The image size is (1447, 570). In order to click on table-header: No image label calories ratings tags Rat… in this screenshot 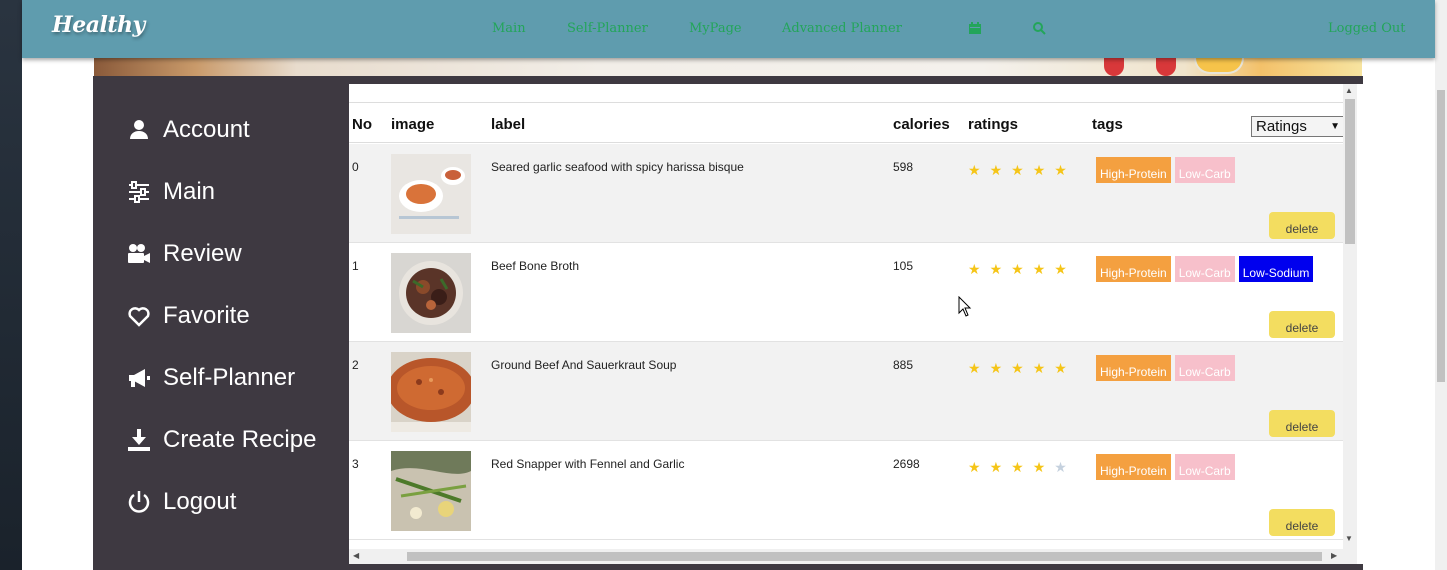, I will do `click(847, 123)`.